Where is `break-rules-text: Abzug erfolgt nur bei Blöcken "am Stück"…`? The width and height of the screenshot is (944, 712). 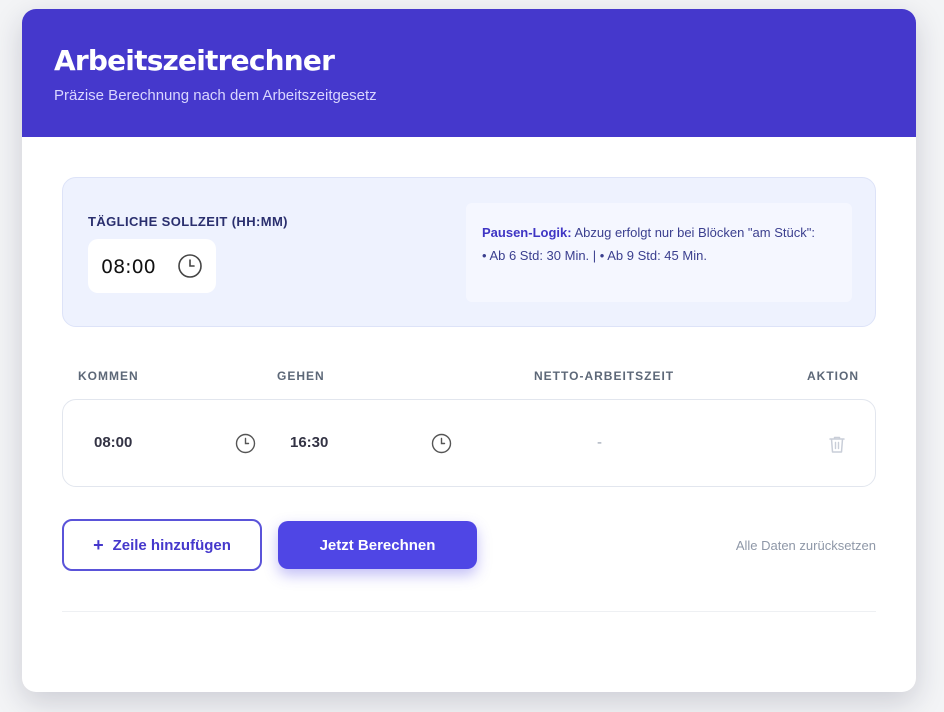
break-rules-text: Abzug erfolgt nur bei Blöcken "am Stück"… is located at coordinates (693, 232).